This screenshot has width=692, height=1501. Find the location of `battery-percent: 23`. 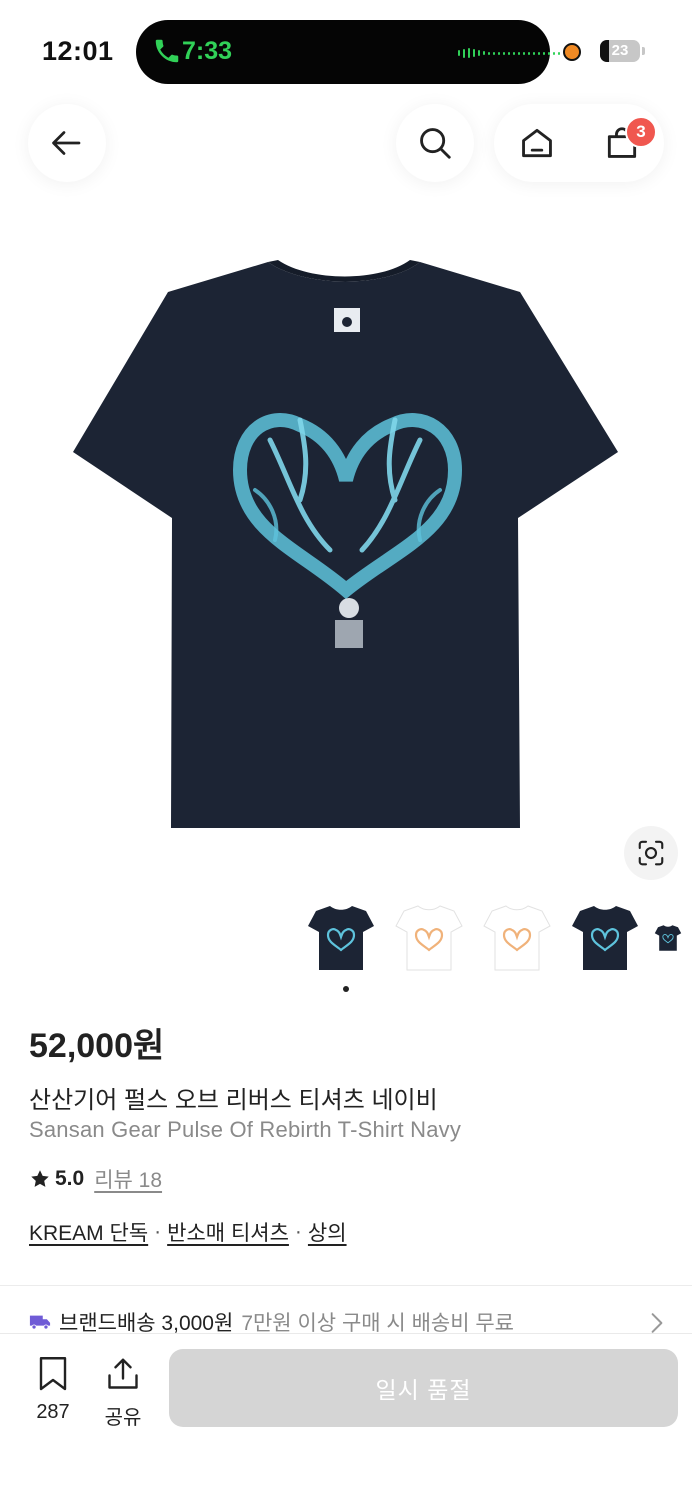

battery-percent: 23 is located at coordinates (620, 50).